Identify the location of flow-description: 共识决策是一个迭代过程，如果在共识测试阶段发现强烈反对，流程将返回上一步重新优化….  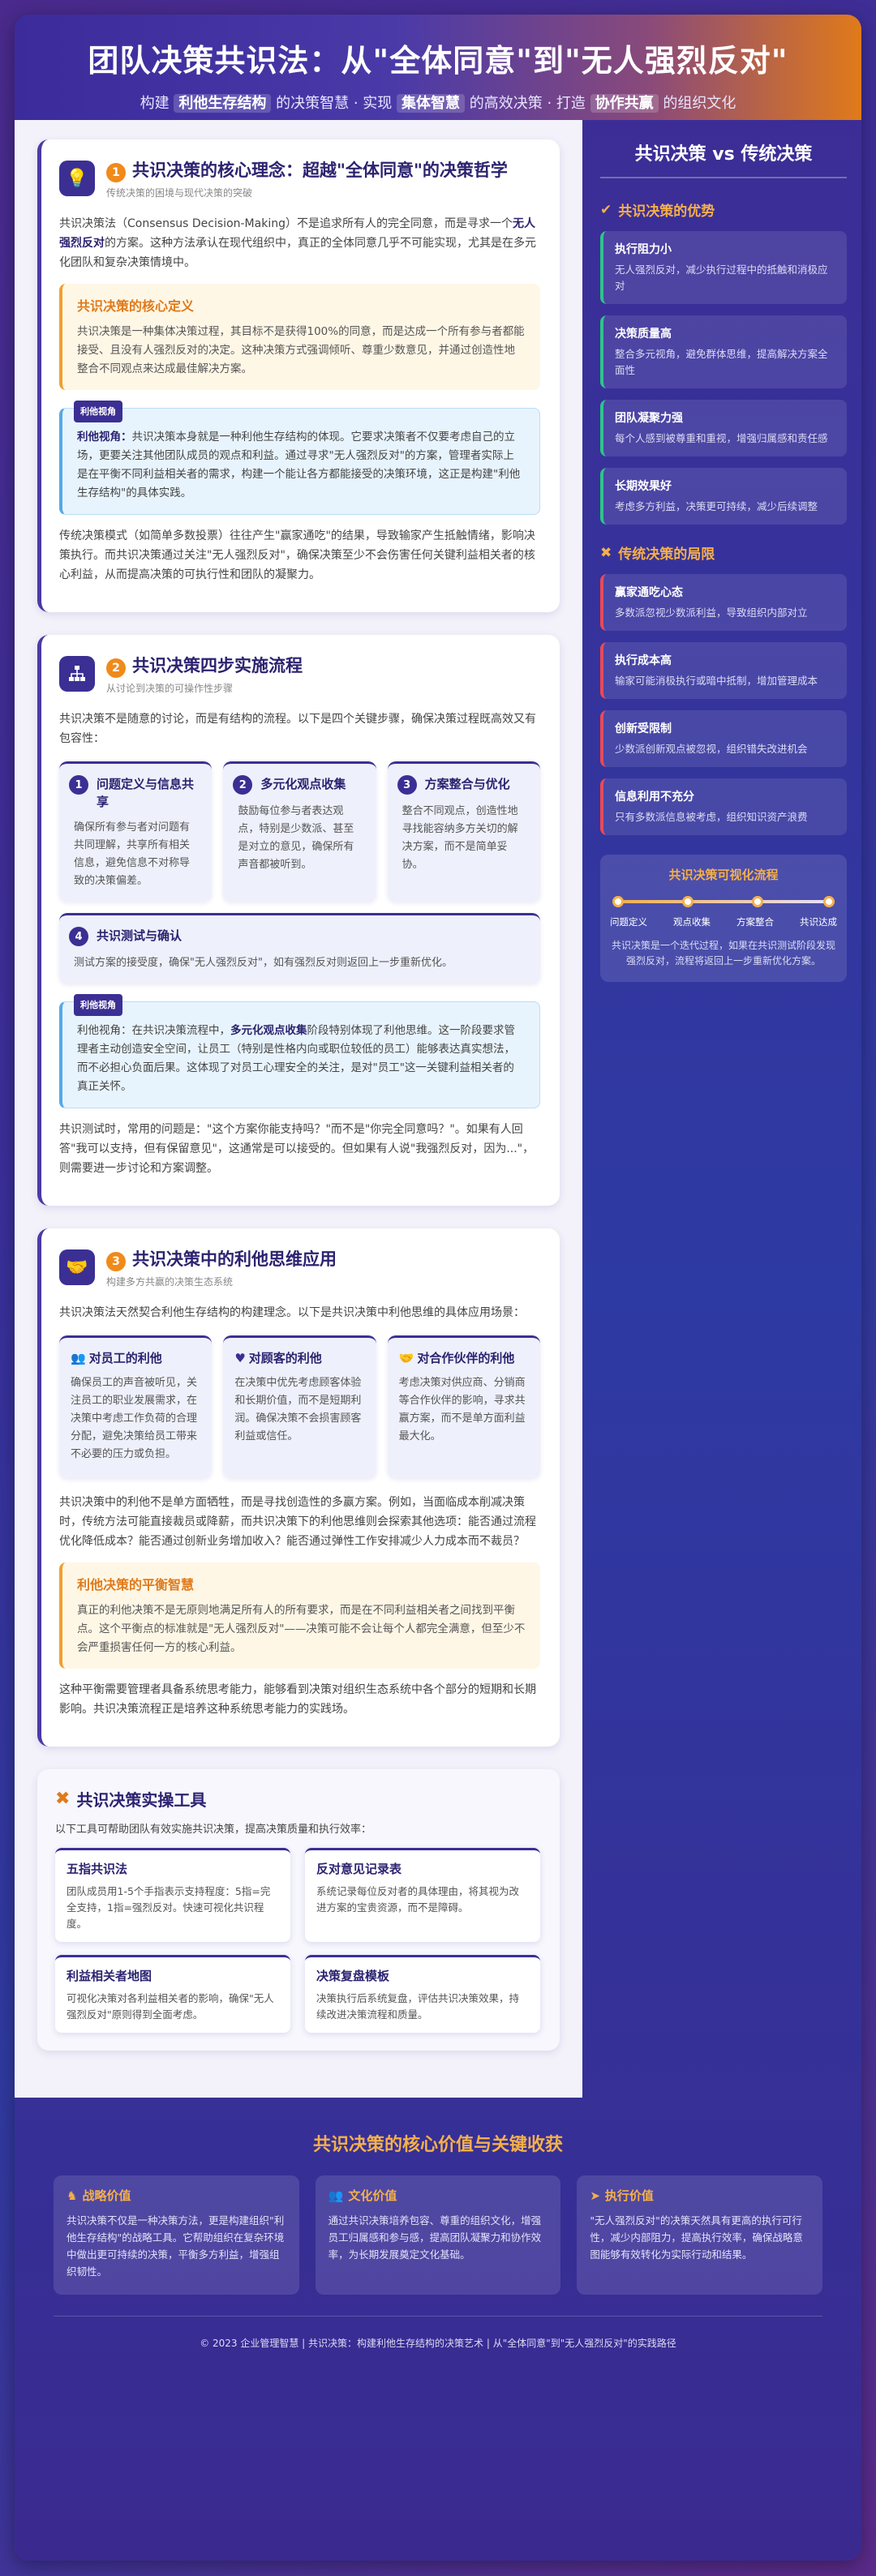
(723, 953).